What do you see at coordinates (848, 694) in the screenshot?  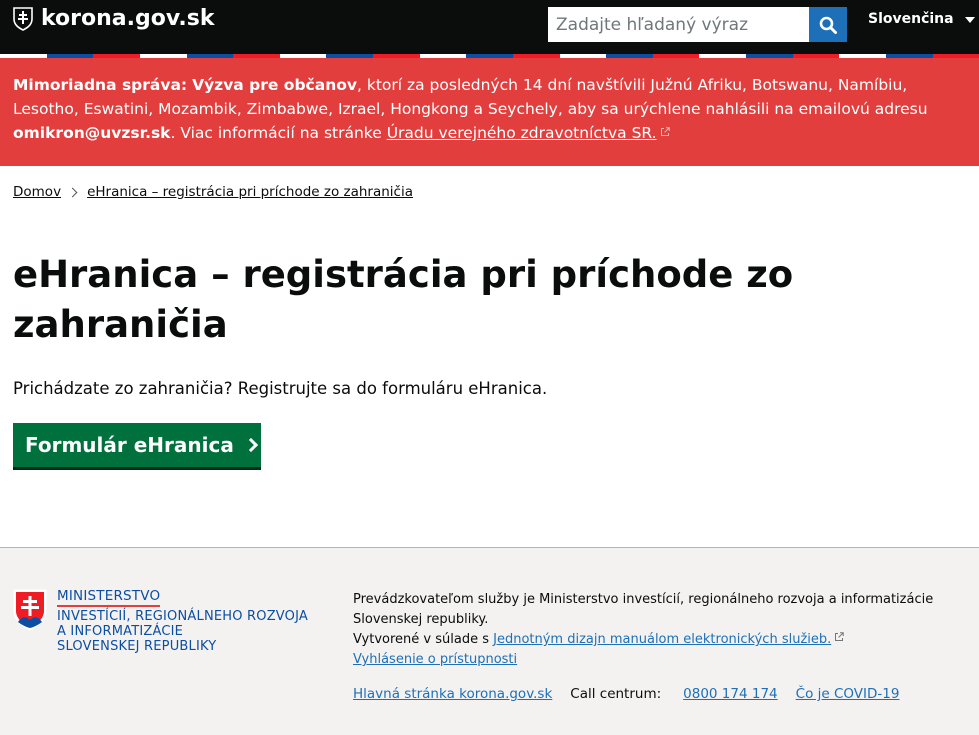 I see `covid-info-link: Čo je COVID-19` at bounding box center [848, 694].